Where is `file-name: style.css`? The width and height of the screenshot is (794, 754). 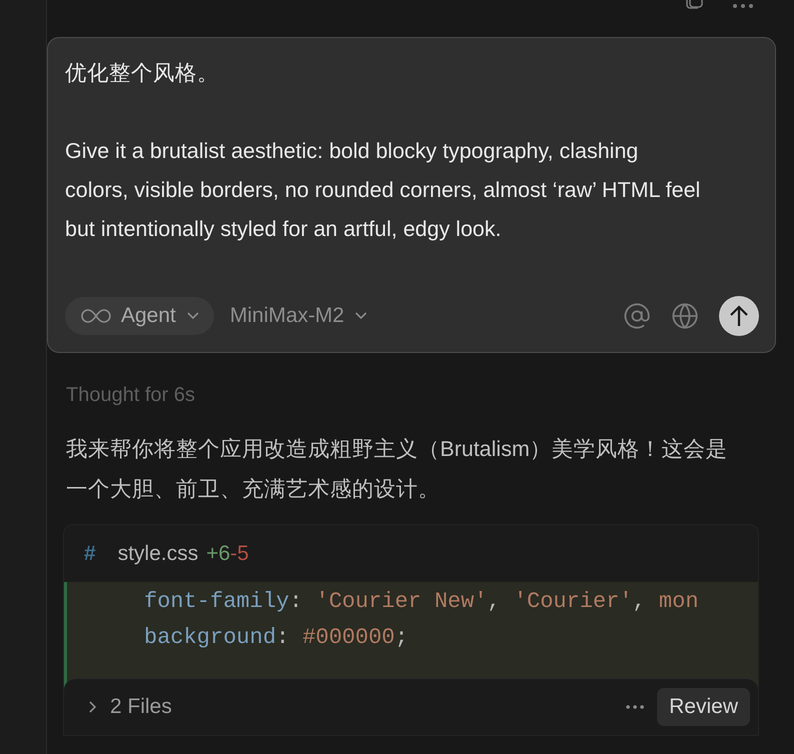
file-name: style.css is located at coordinates (158, 554).